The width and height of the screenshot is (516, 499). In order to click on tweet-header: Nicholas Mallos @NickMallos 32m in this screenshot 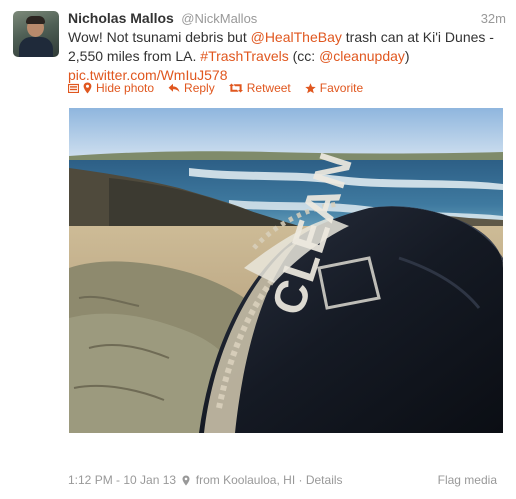, I will do `click(287, 19)`.